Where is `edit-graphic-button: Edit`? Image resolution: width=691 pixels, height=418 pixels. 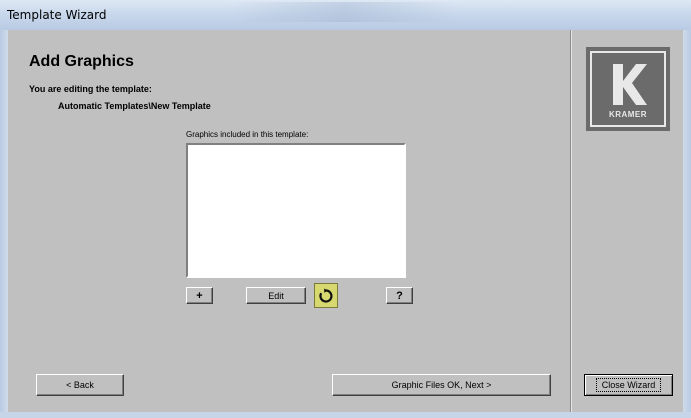
edit-graphic-button: Edit is located at coordinates (276, 295).